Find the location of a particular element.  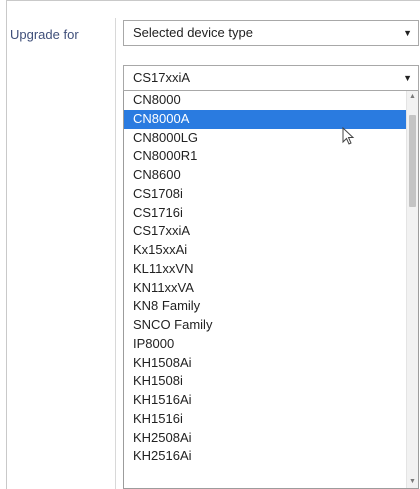

dropdown-option: CN8000A is located at coordinates (265, 119).